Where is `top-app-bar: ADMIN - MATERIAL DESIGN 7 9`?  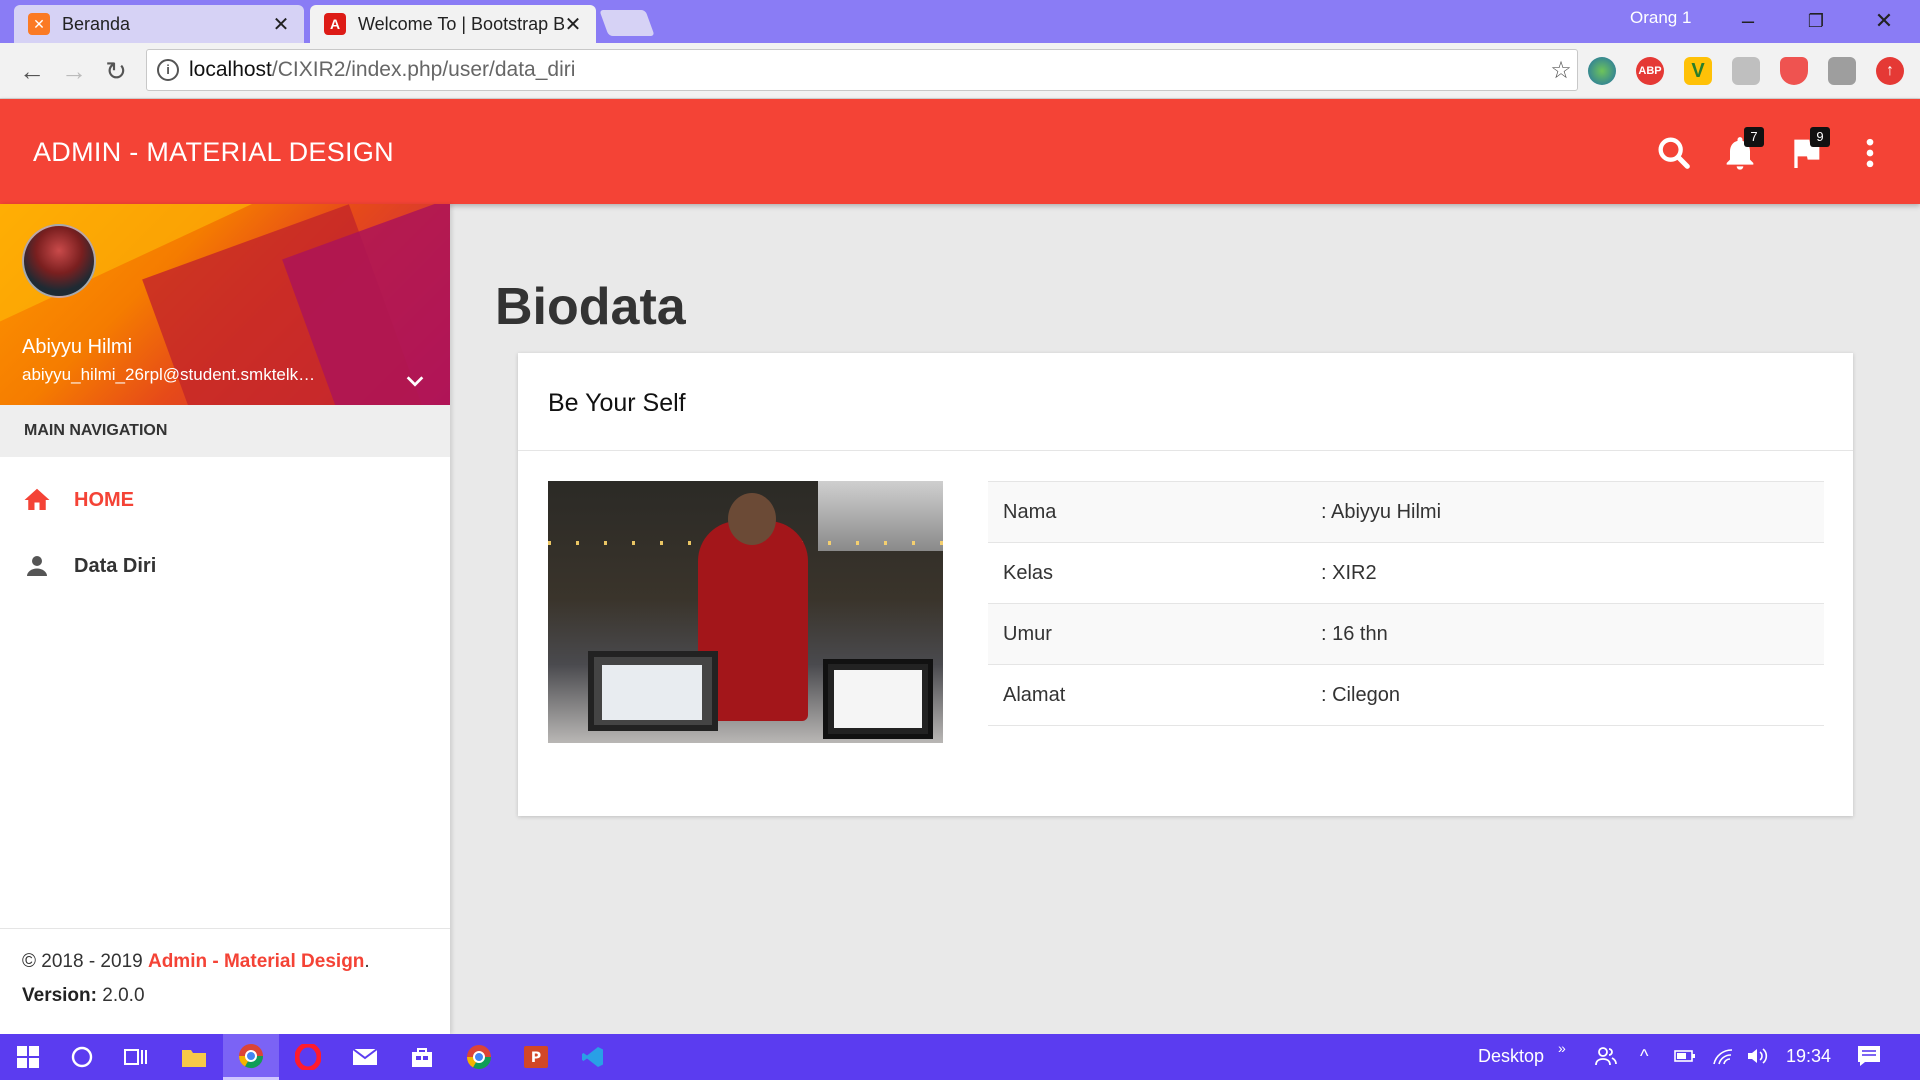 top-app-bar: ADMIN - MATERIAL DESIGN 7 9 is located at coordinates (960, 151).